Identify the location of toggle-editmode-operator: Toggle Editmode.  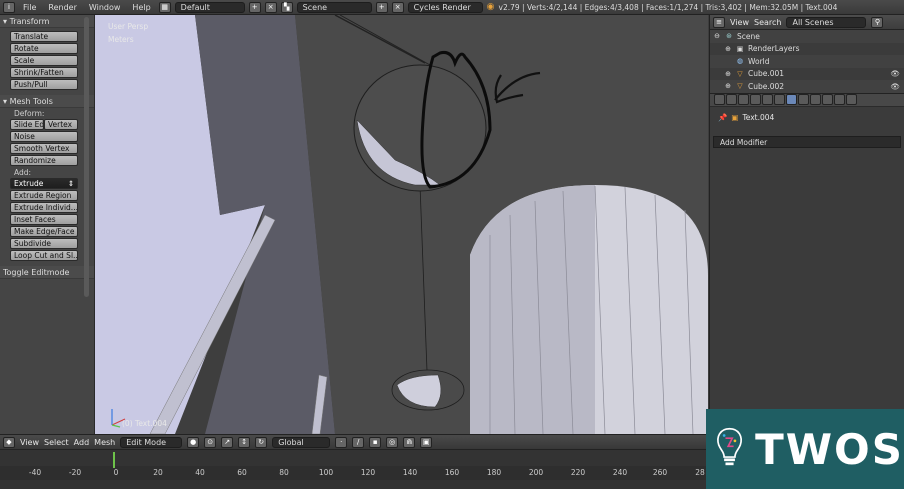
(47, 272).